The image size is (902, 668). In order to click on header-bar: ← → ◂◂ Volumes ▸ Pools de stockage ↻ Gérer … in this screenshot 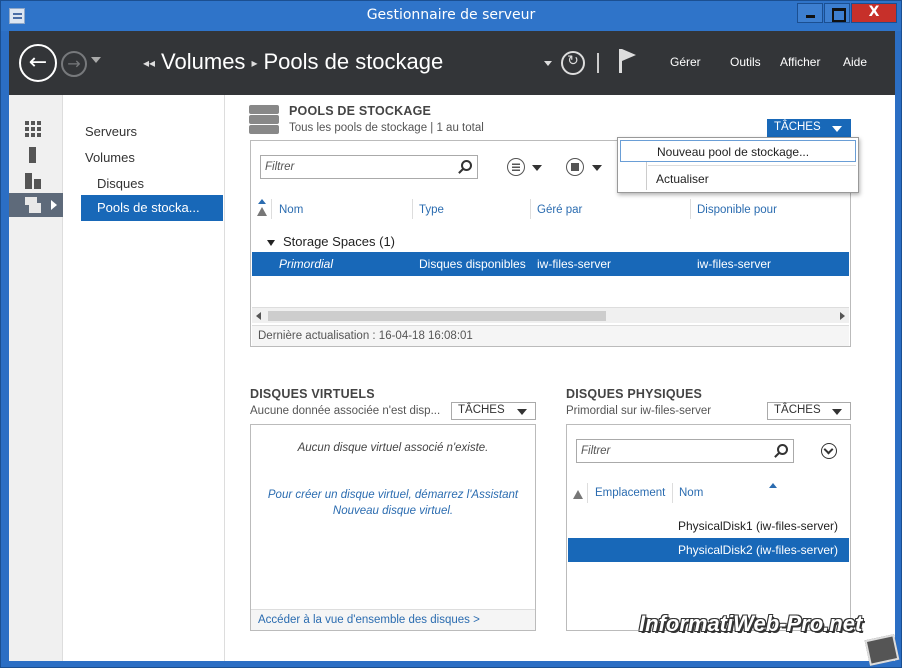, I will do `click(452, 63)`.